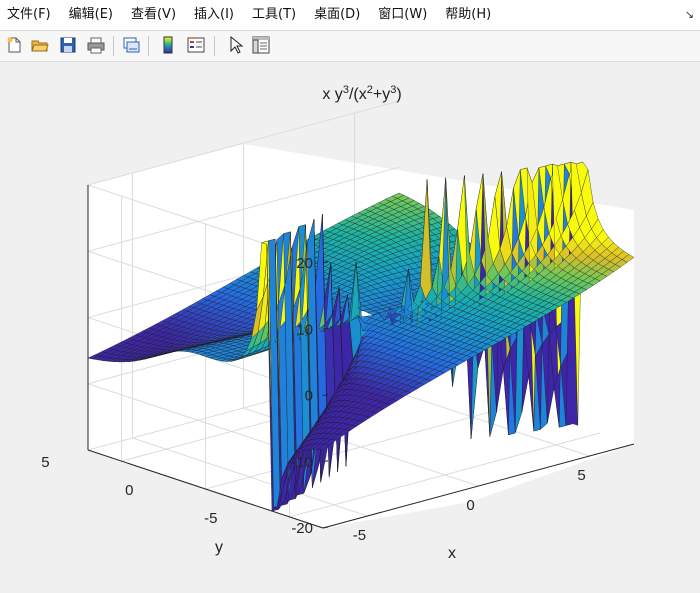 This screenshot has height=593, width=700. Describe the element at coordinates (452, 553) in the screenshot. I see `x-axis-label: x` at that location.